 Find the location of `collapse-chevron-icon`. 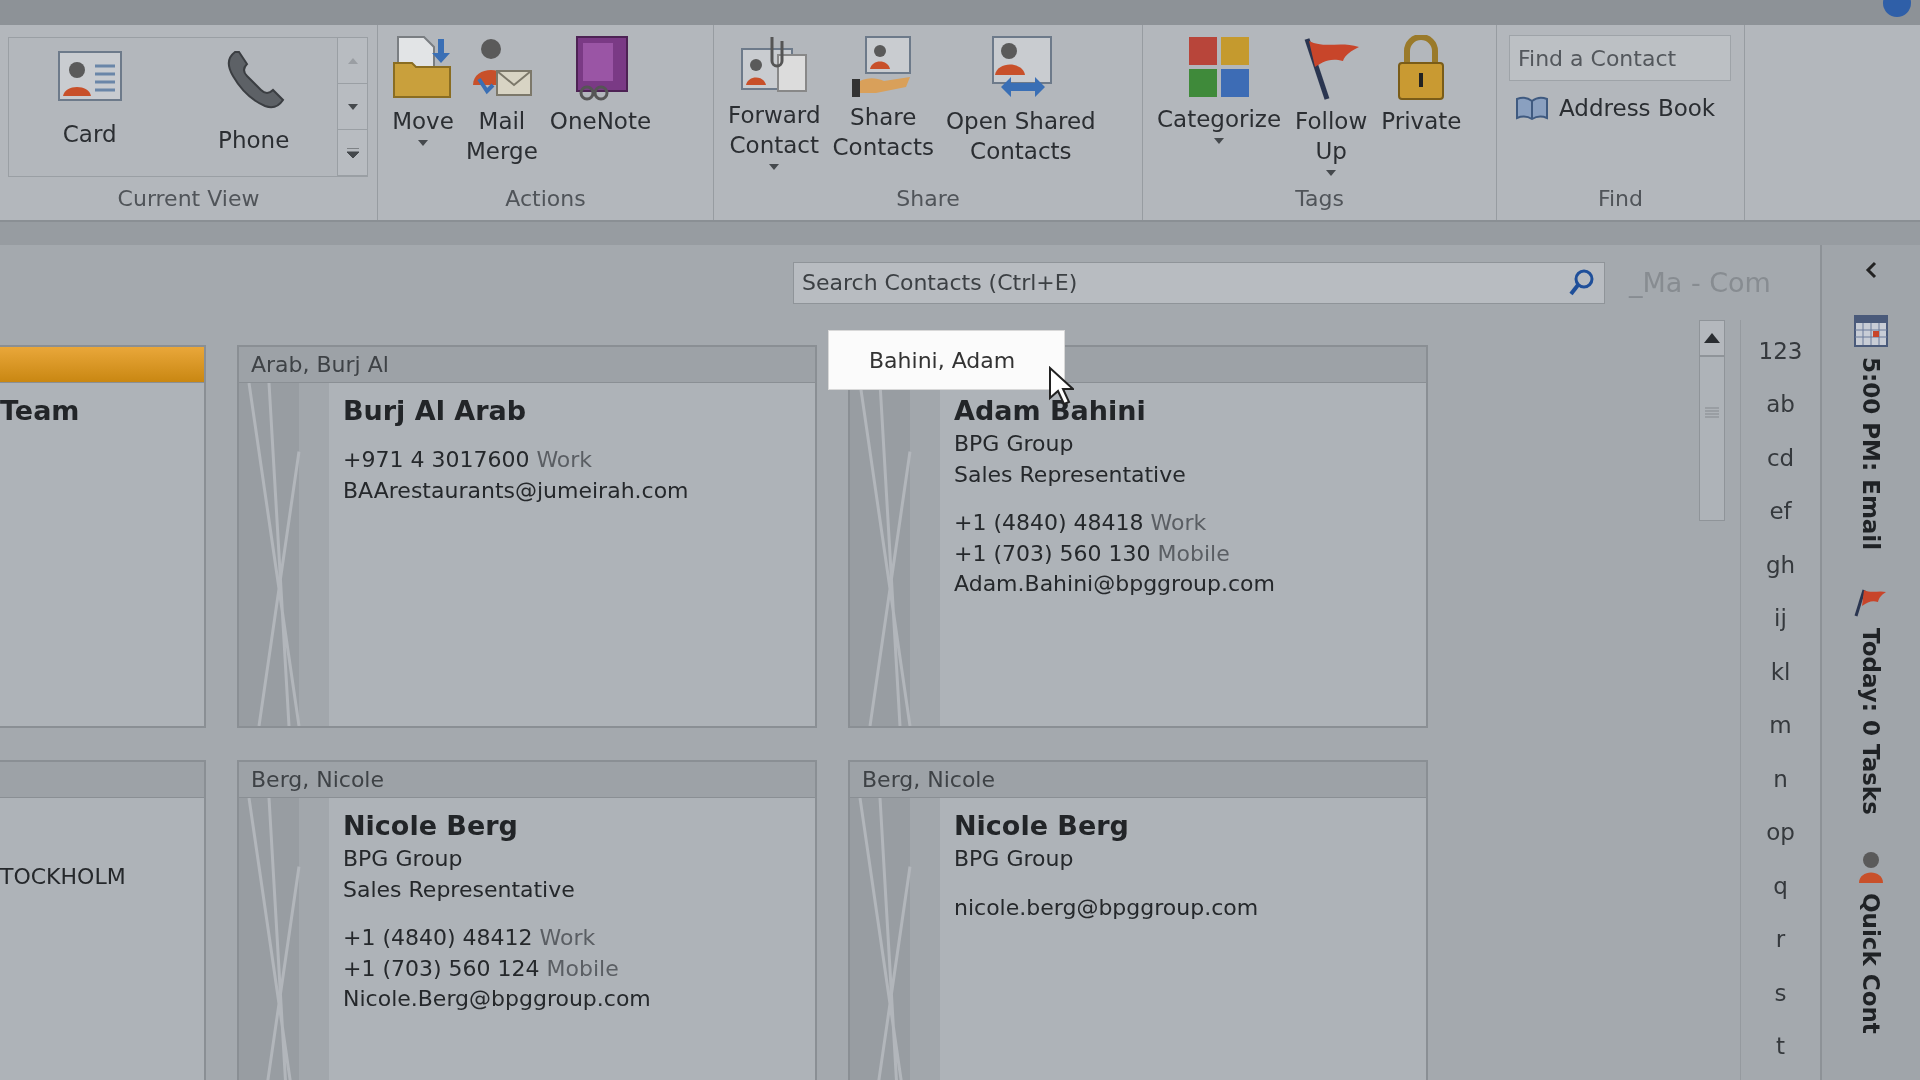

collapse-chevron-icon is located at coordinates (1871, 270).